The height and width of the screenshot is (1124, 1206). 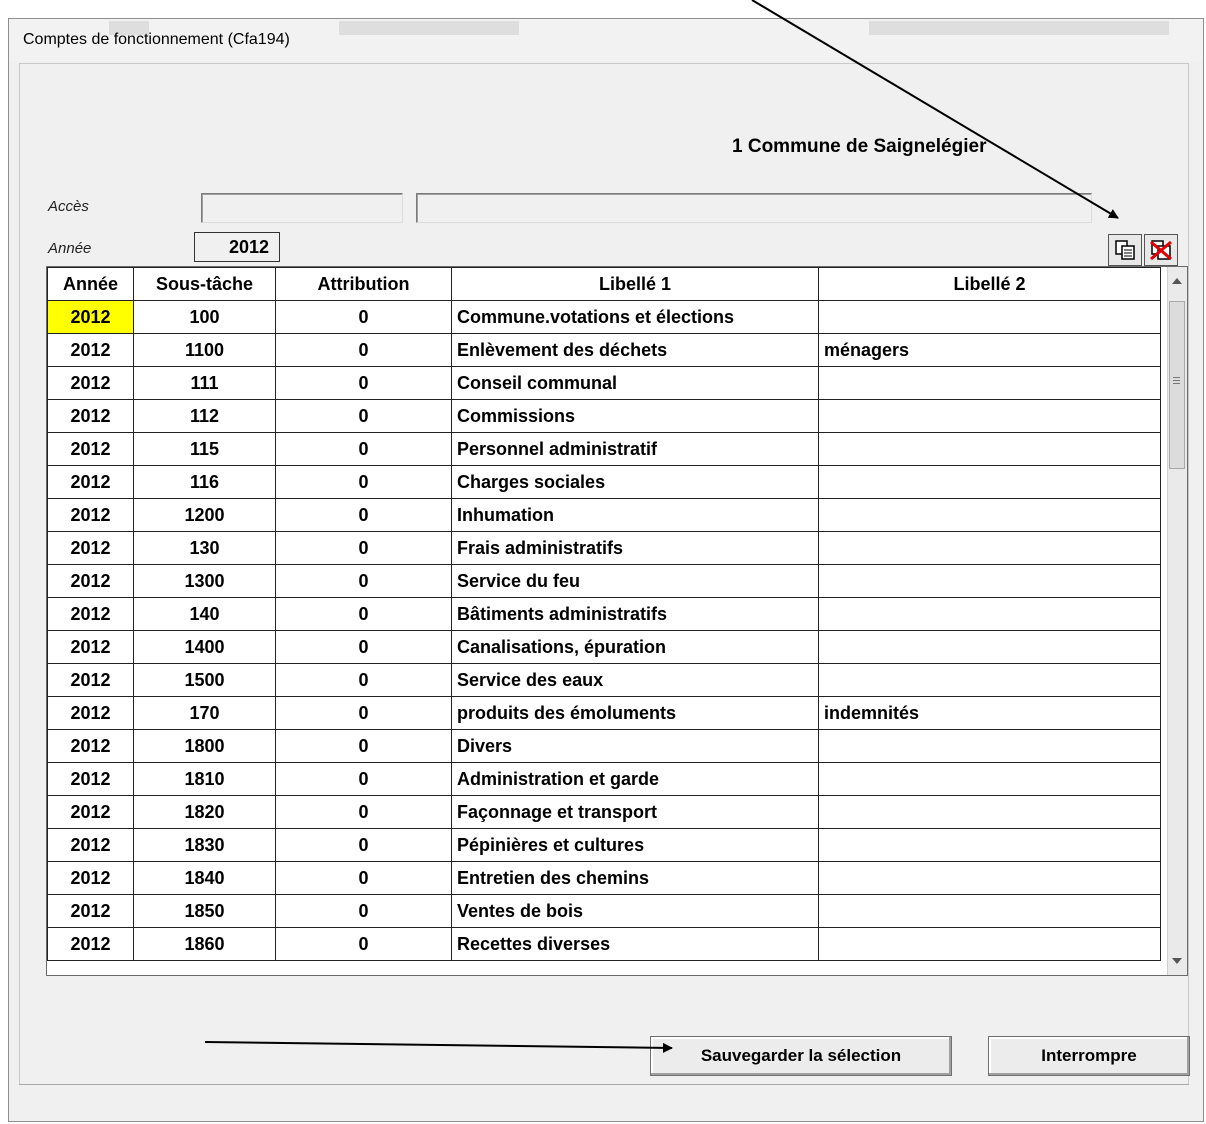 I want to click on cell-libelle1: Ventes de bois, so click(x=635, y=911).